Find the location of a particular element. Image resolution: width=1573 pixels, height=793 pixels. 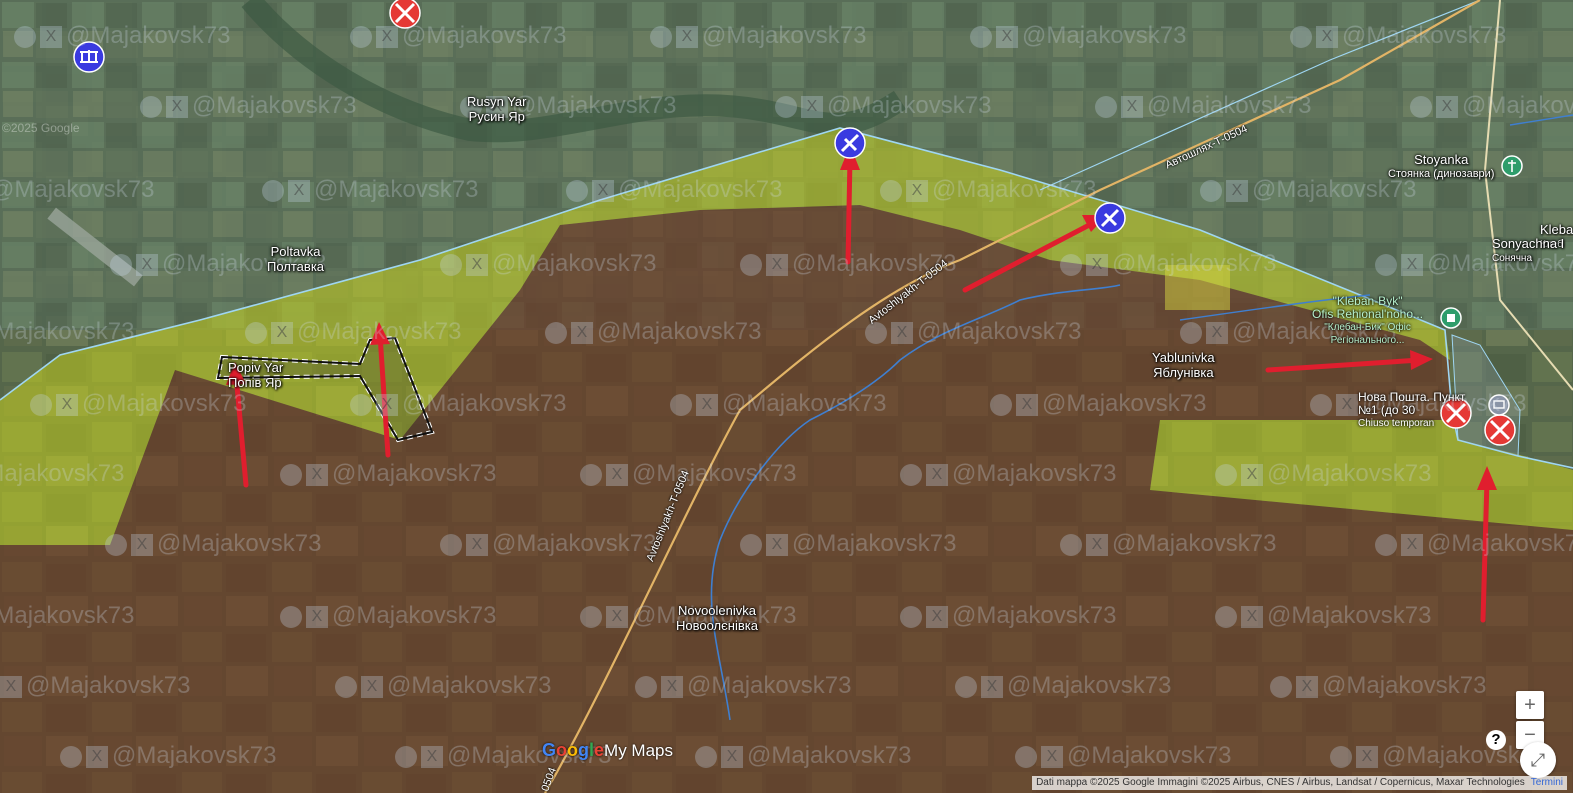

expand-icon: ⤢ is located at coordinates (1538, 760).